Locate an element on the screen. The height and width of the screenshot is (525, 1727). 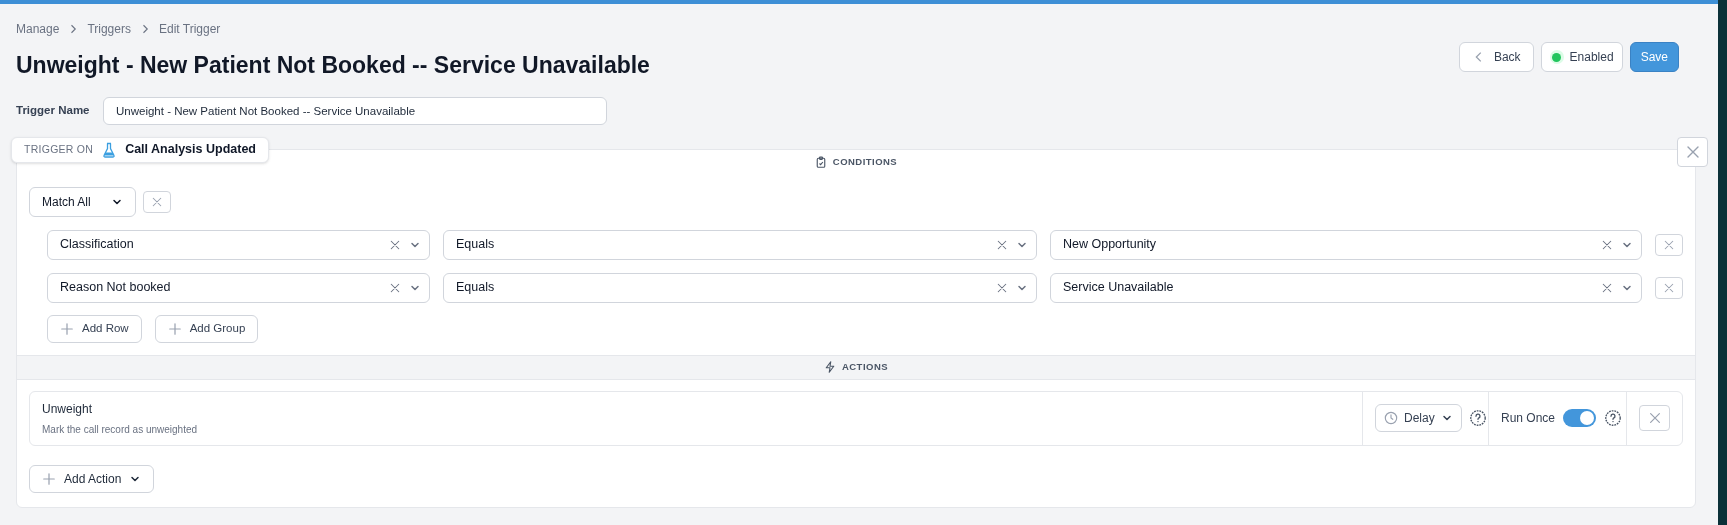
trigger-event: Call Analysis Updated is located at coordinates (190, 150).